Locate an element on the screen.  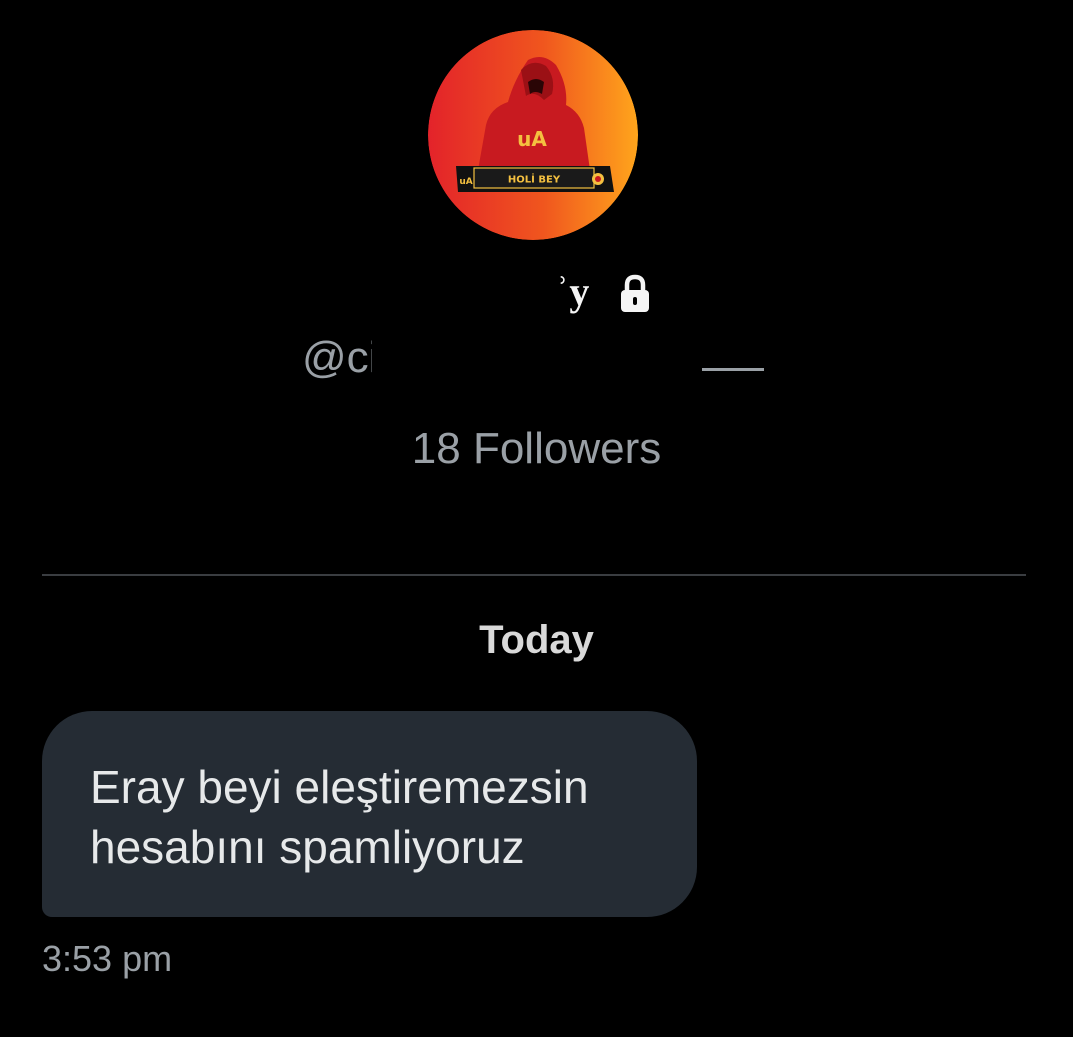
svg-text: HOLİ BEY is located at coordinates (534, 179).